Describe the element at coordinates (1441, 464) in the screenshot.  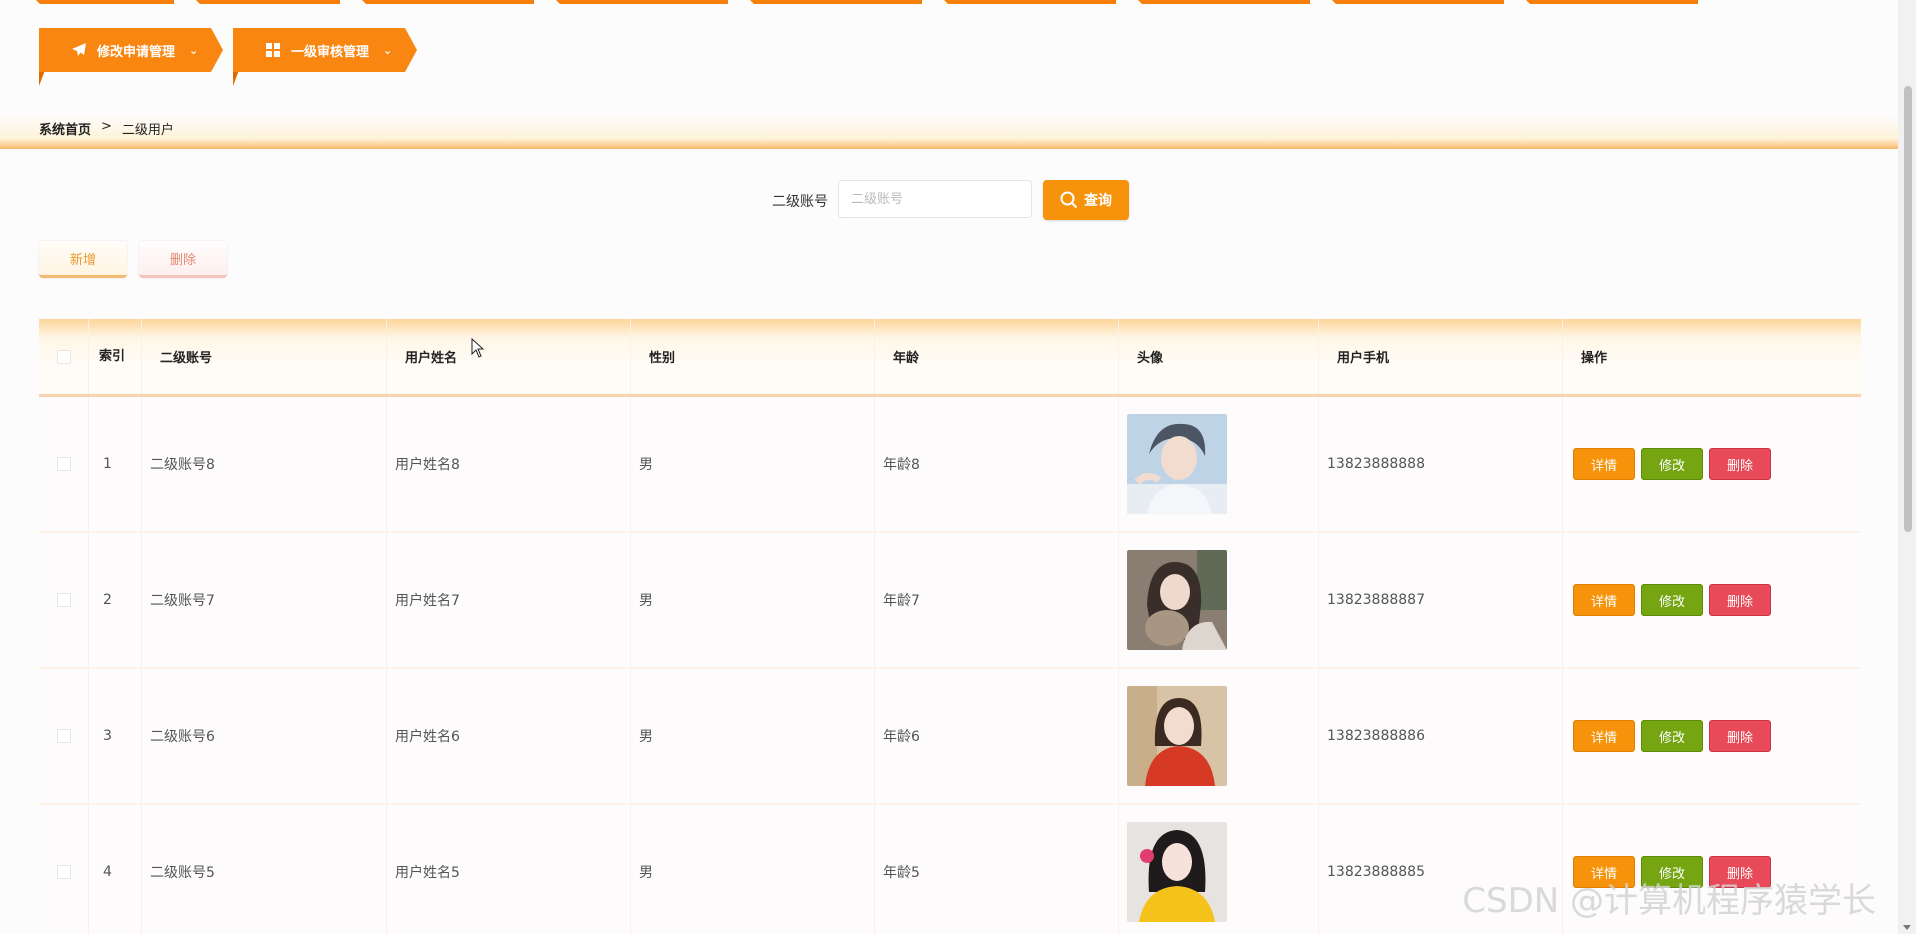
I see `cell-phone: 13823888888` at that location.